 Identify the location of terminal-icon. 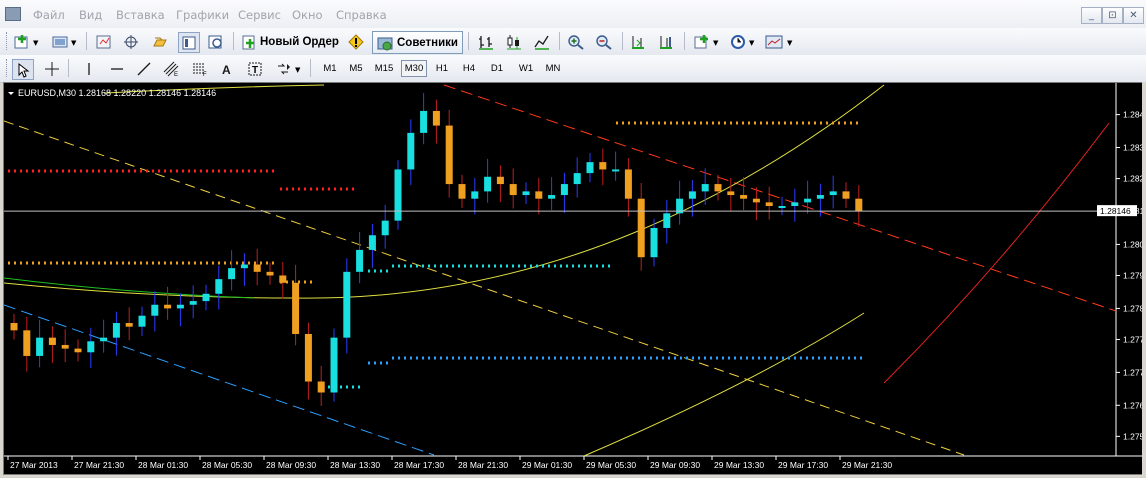
(189, 42).